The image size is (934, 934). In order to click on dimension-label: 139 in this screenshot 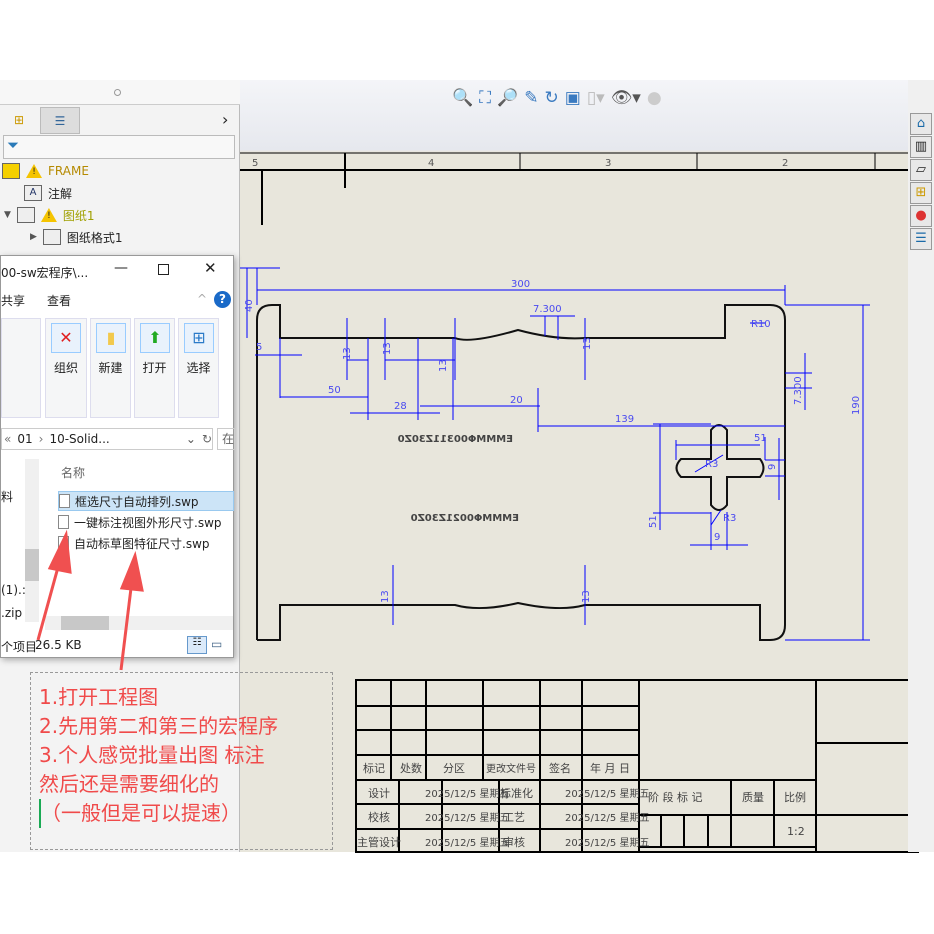, I will do `click(624, 419)`.